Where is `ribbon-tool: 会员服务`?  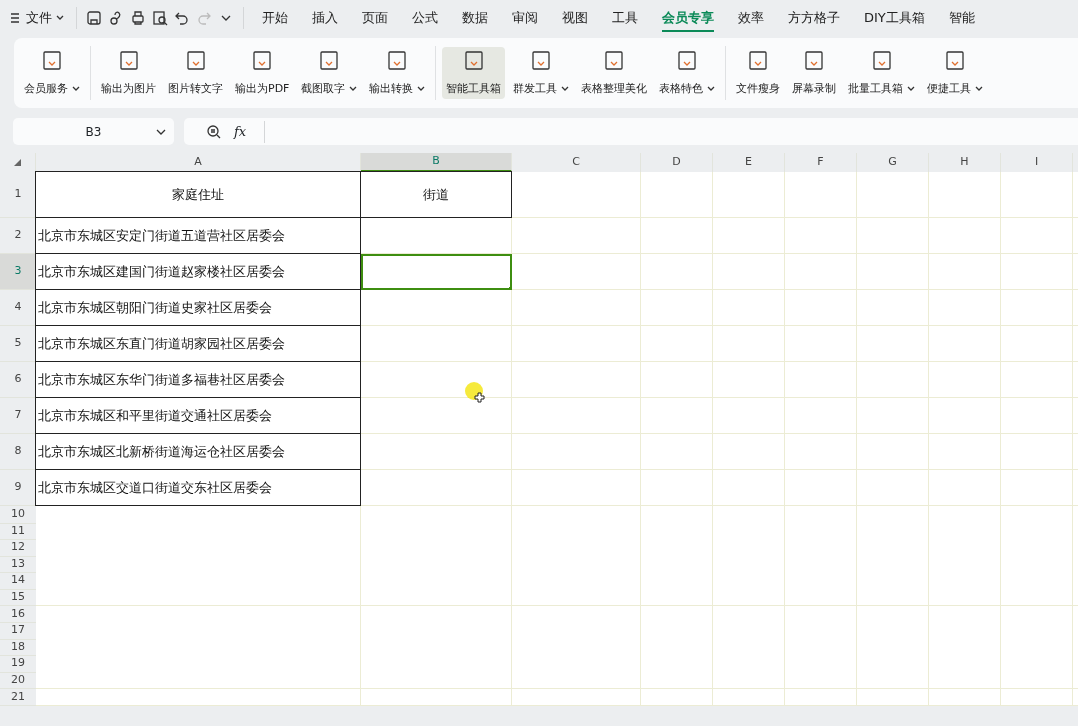
ribbon-tool: 会员服务 is located at coordinates (52, 73).